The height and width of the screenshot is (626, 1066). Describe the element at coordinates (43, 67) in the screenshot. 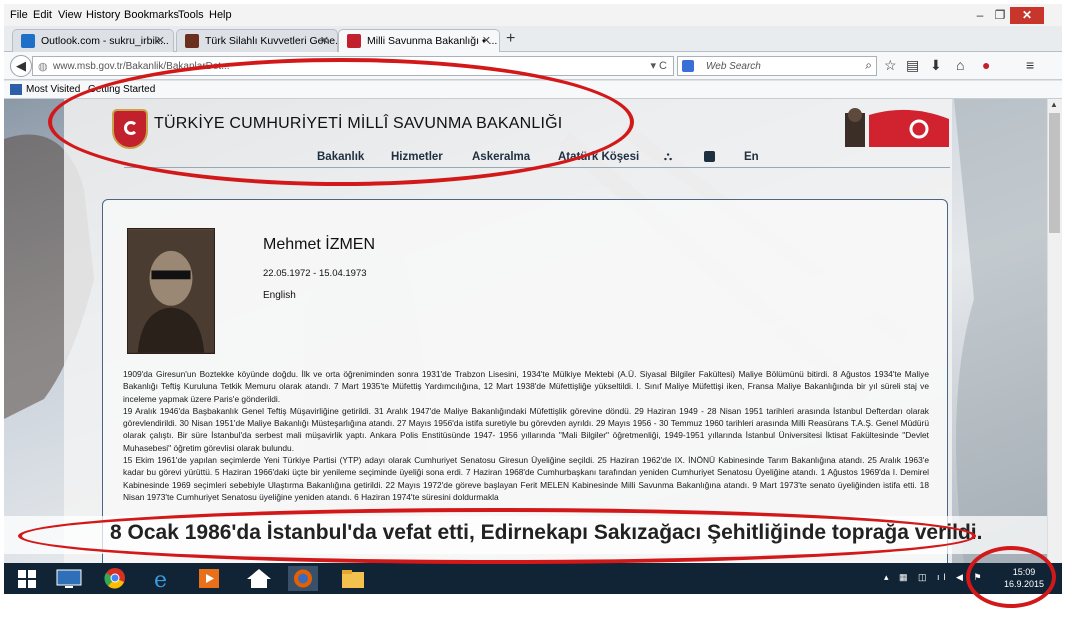

I see `globe-icon: ◍` at that location.